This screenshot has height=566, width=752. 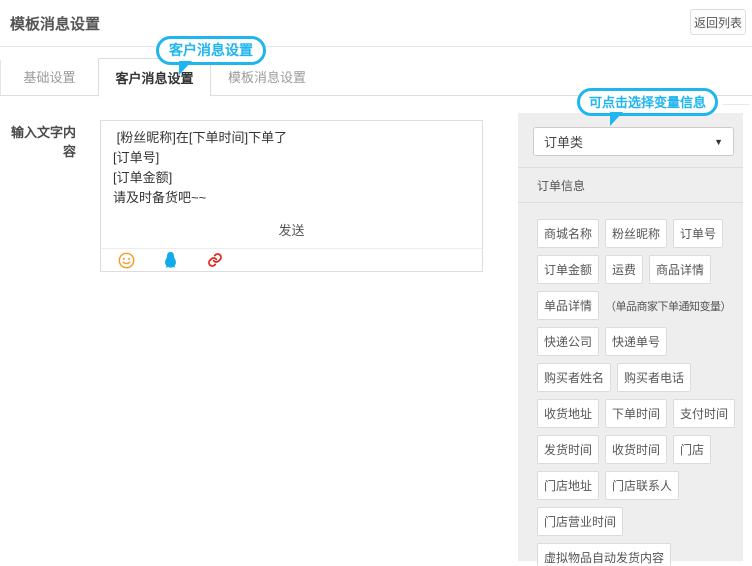 What do you see at coordinates (654, 377) in the screenshot?
I see `variable-button: 购买者电话` at bounding box center [654, 377].